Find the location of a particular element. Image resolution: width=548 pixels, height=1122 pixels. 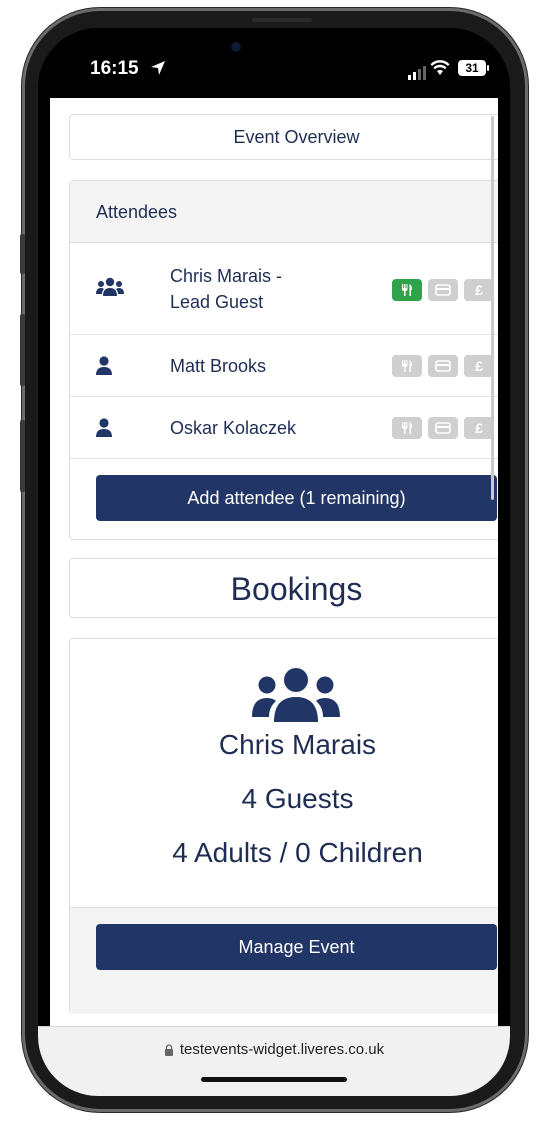

attendee-name: Oskar Kolaczek is located at coordinates (233, 428).